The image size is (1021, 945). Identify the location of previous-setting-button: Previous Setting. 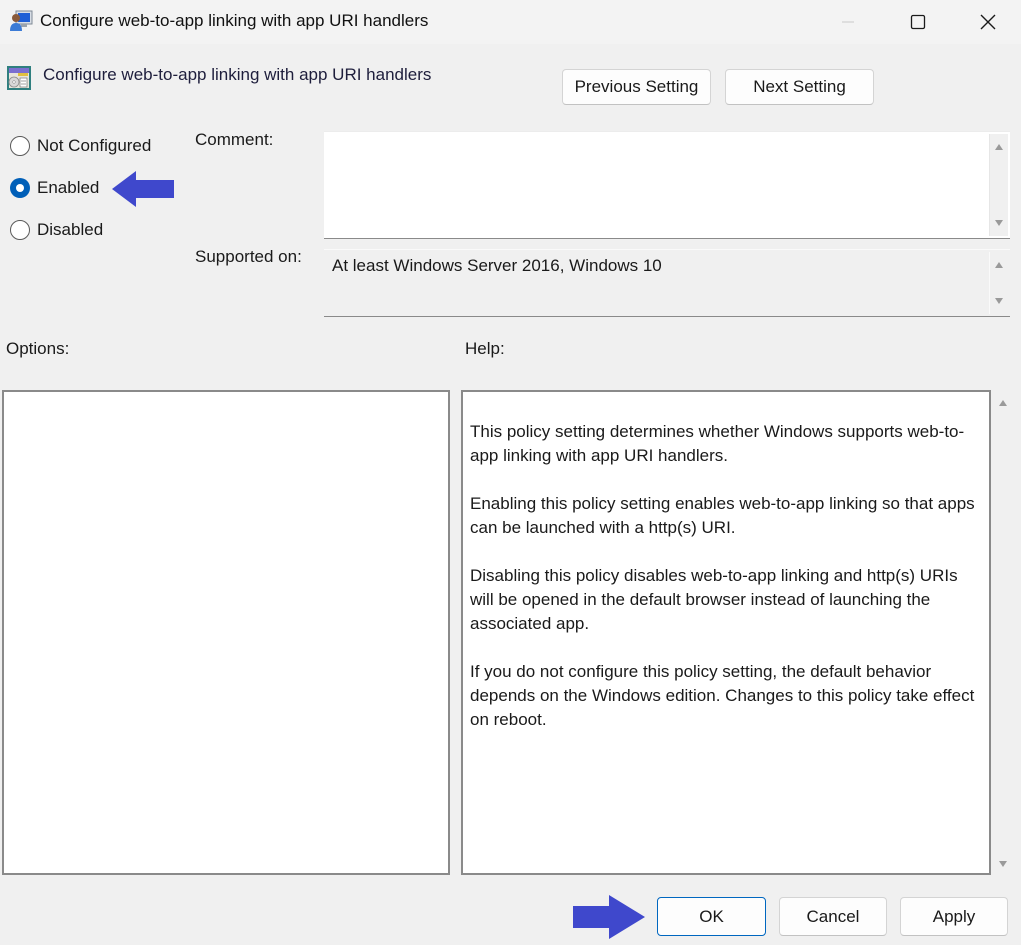
(636, 87).